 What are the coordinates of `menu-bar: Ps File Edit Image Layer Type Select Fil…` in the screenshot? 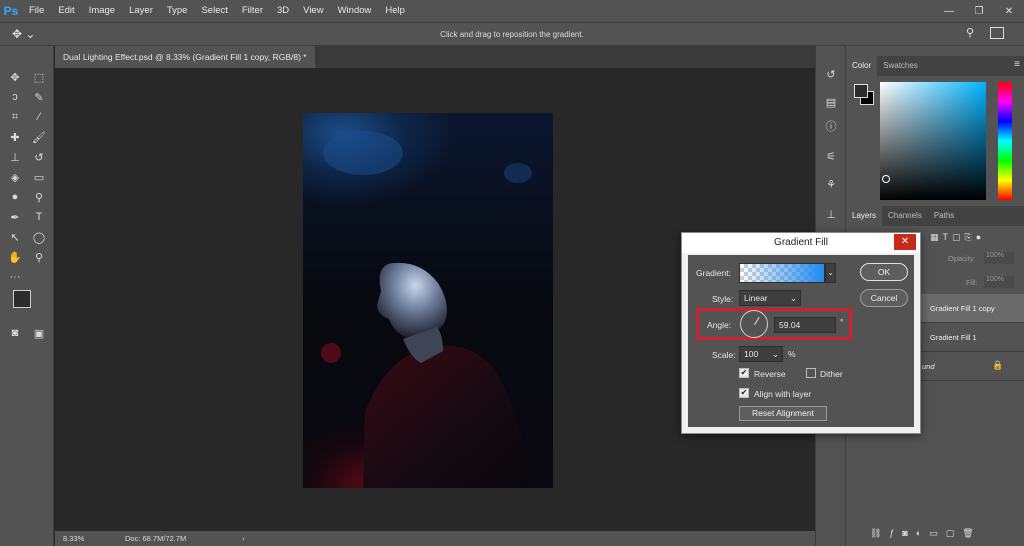 It's located at (512, 11).